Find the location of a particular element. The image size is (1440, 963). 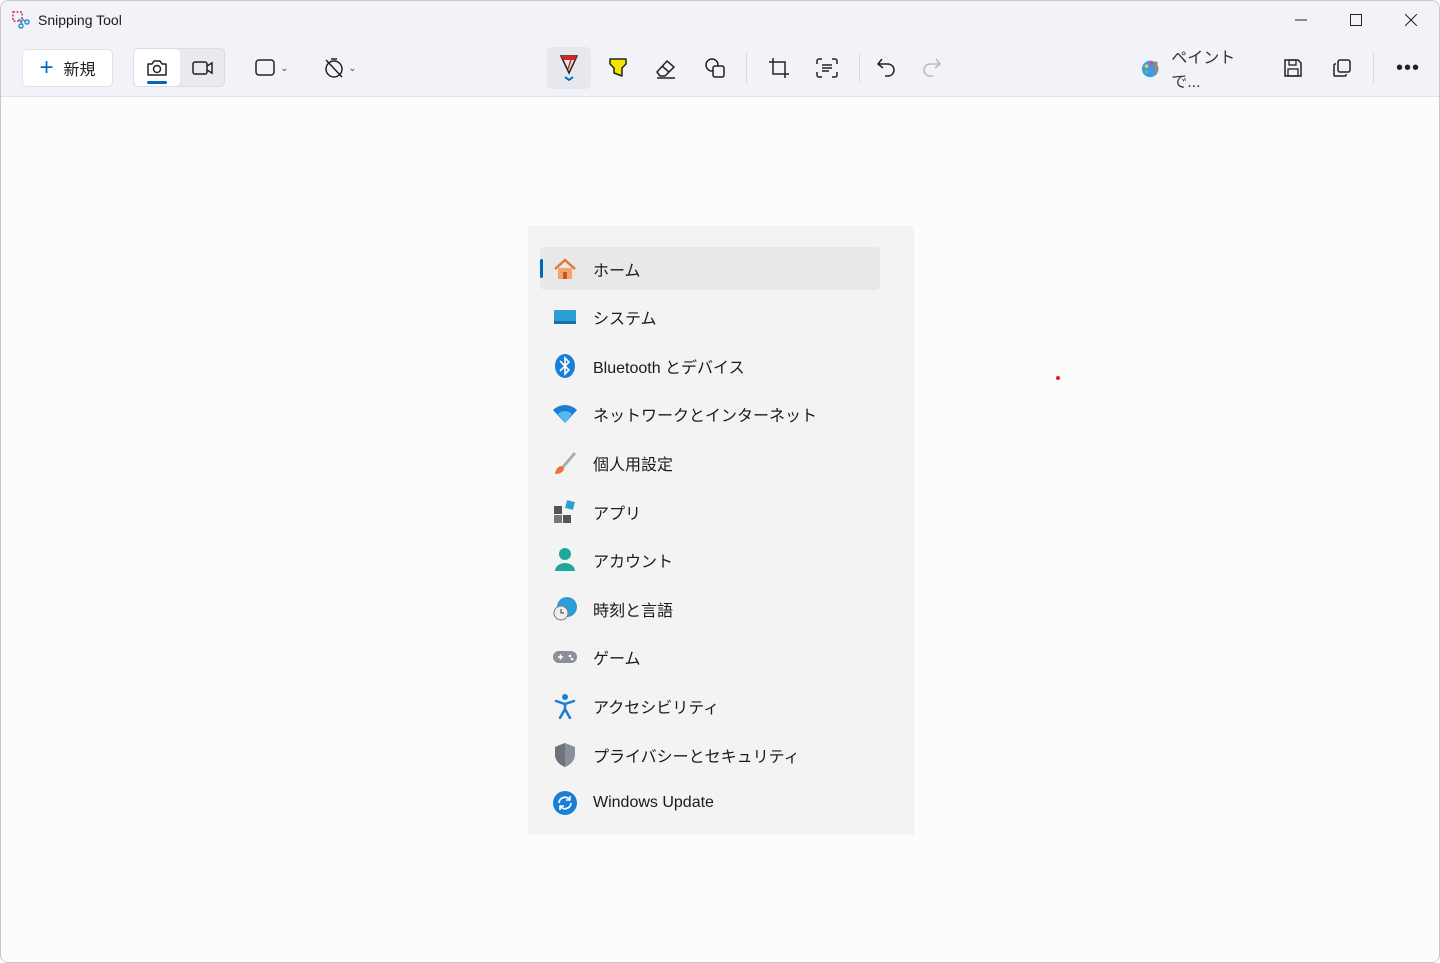

paint-app-icon is located at coordinates (1150, 69).